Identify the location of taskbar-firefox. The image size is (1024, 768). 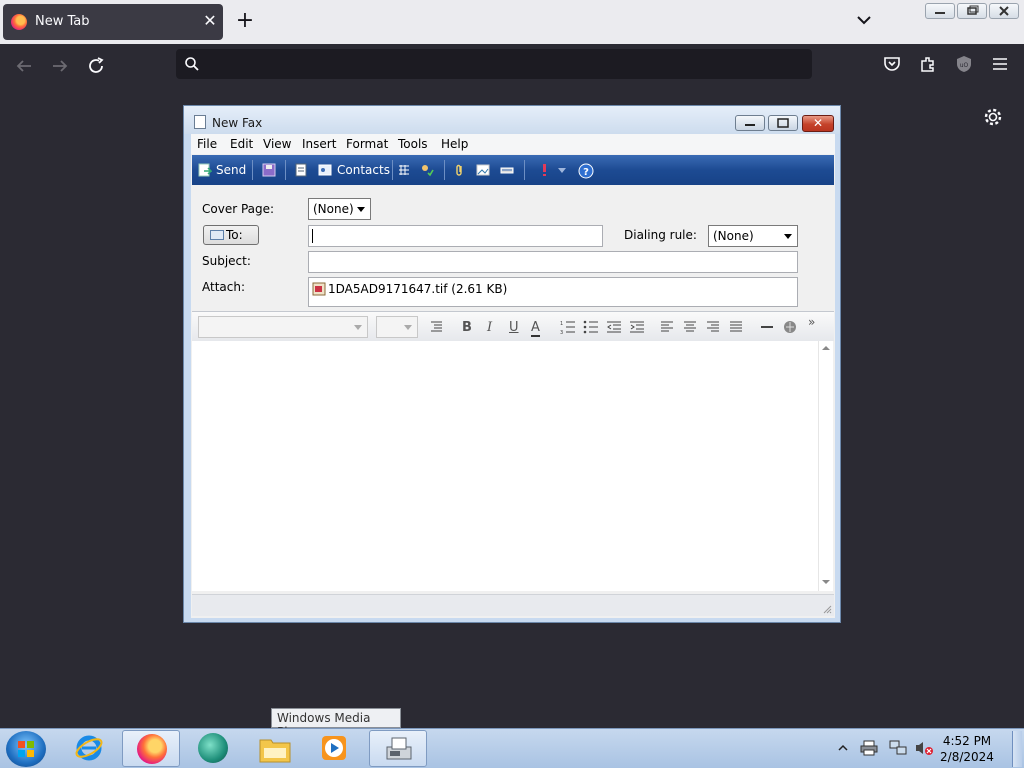
(151, 748).